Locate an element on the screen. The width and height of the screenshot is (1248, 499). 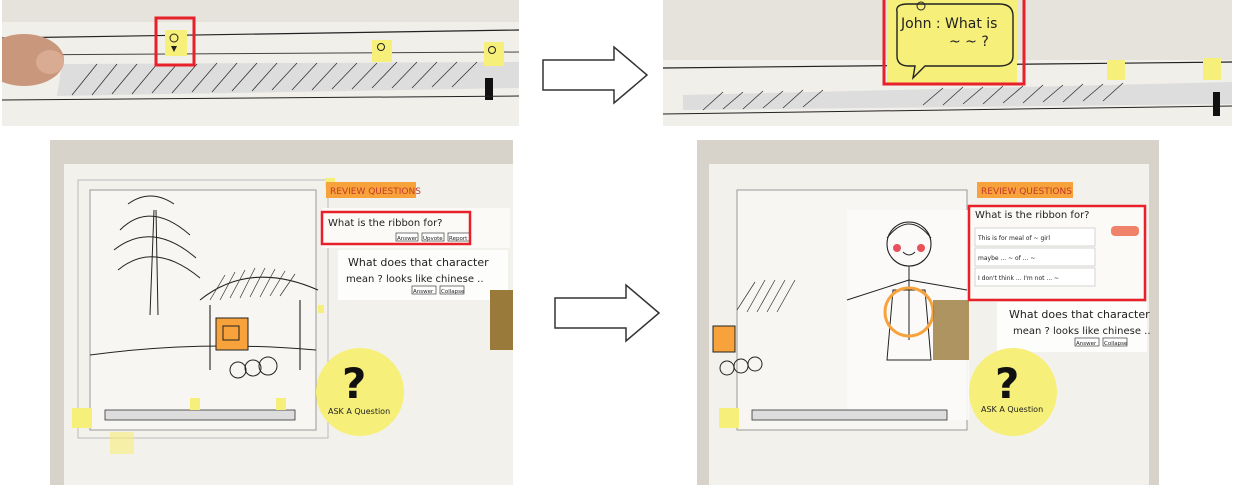
answer-3: I don't think ... I'm not ... ~ is located at coordinates (1018, 278).